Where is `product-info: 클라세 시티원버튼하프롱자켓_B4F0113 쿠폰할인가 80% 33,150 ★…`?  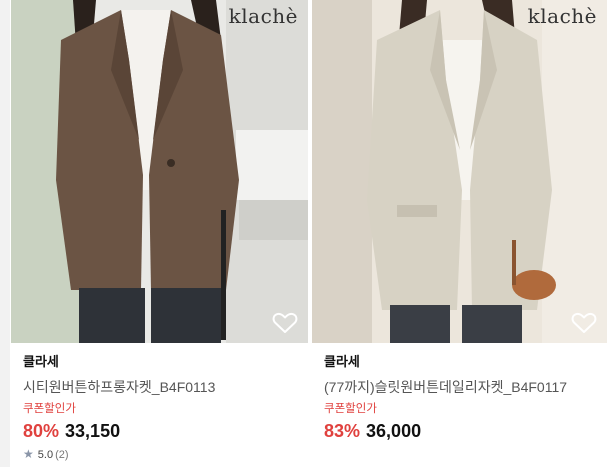
product-info: 클라세 시티원버튼하프롱자켓_B4F0113 쿠폰할인가 80% 33,150 ★… is located at coordinates (159, 402).